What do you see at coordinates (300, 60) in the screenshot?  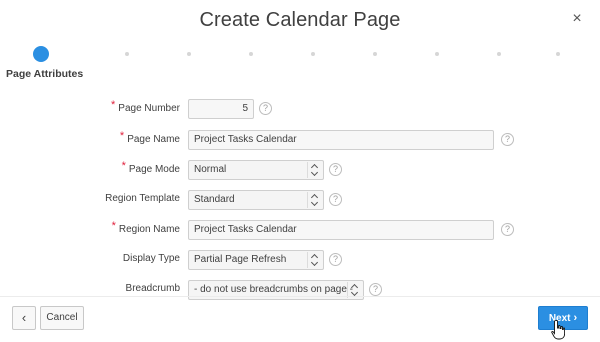 I see `wizard-progress: Page Attributes` at bounding box center [300, 60].